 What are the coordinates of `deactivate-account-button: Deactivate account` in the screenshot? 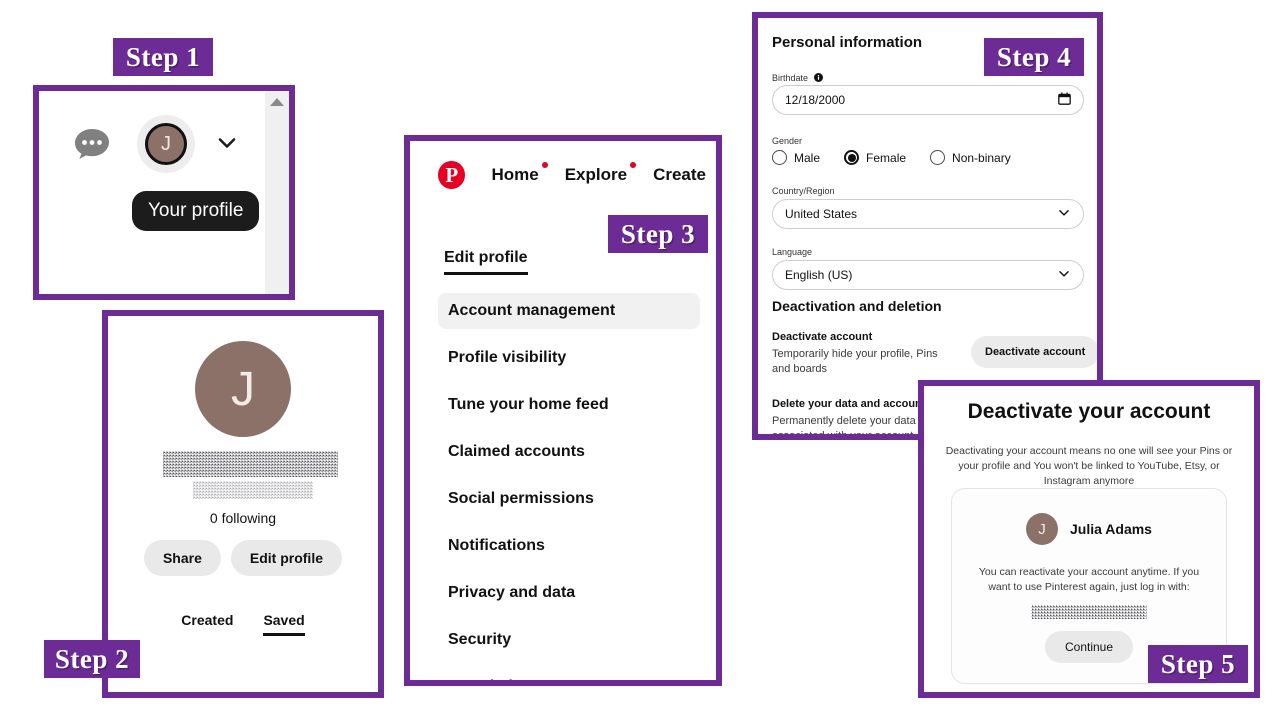 It's located at (1034, 352).